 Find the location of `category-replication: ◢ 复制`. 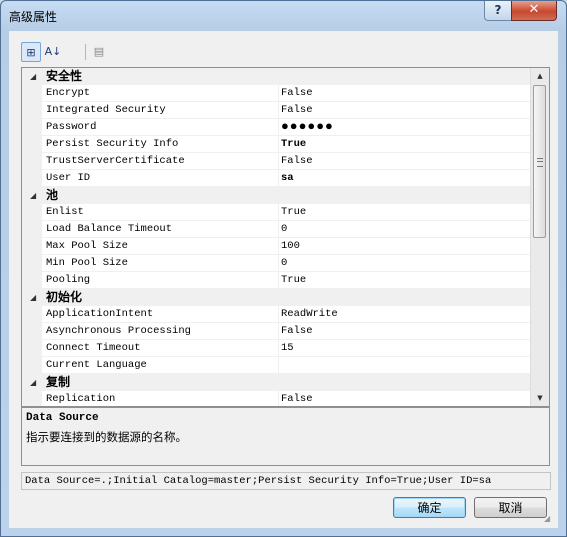

category-replication: ◢ 复制 is located at coordinates (276, 382).